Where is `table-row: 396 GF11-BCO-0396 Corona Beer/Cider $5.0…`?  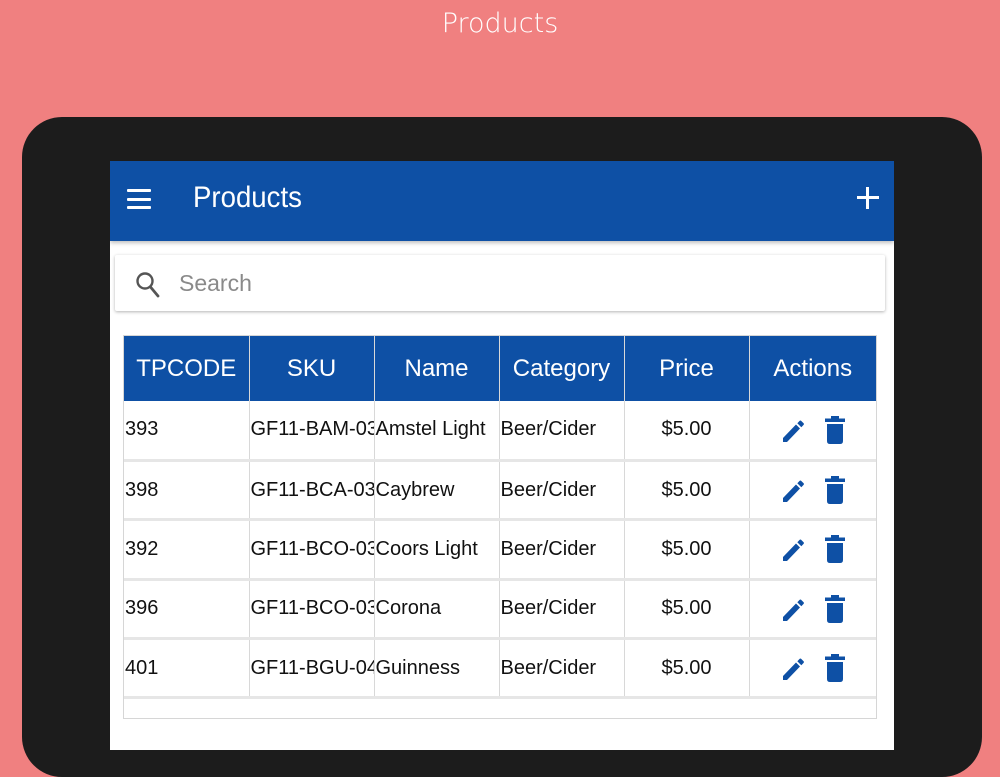 table-row: 396 GF11-BCO-0396 Corona Beer/Cider $5.0… is located at coordinates (500, 610).